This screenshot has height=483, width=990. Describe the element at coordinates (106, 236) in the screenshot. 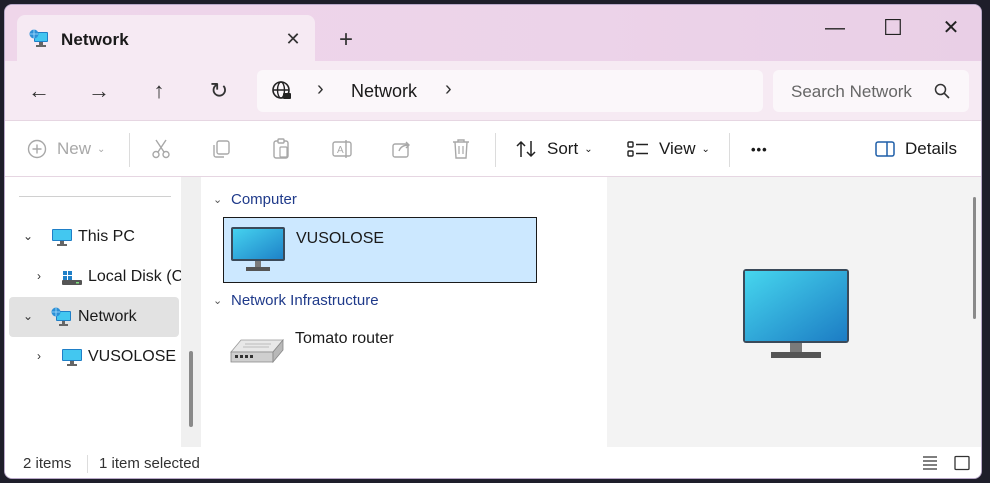

I see `sidebar-item-label: This PC` at that location.